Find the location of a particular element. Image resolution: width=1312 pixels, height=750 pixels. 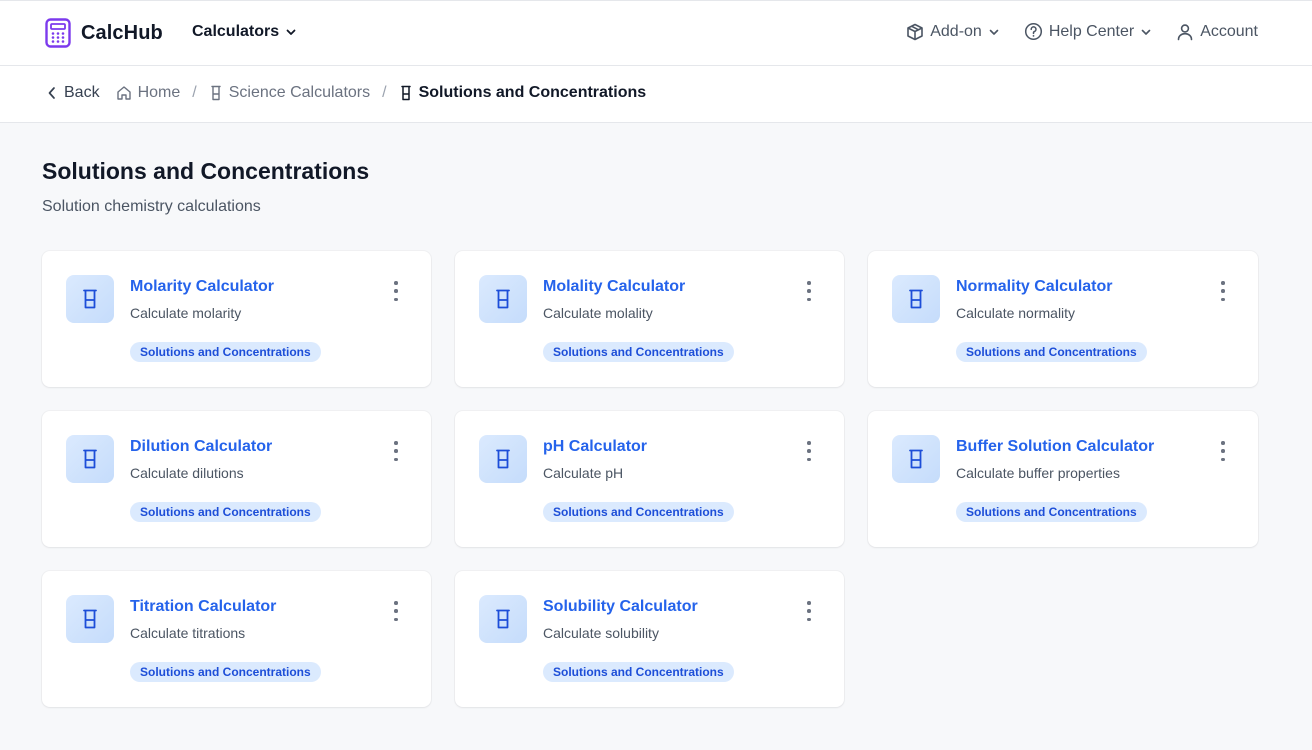

calculator-card-title: Dilution Calculator is located at coordinates (201, 447).